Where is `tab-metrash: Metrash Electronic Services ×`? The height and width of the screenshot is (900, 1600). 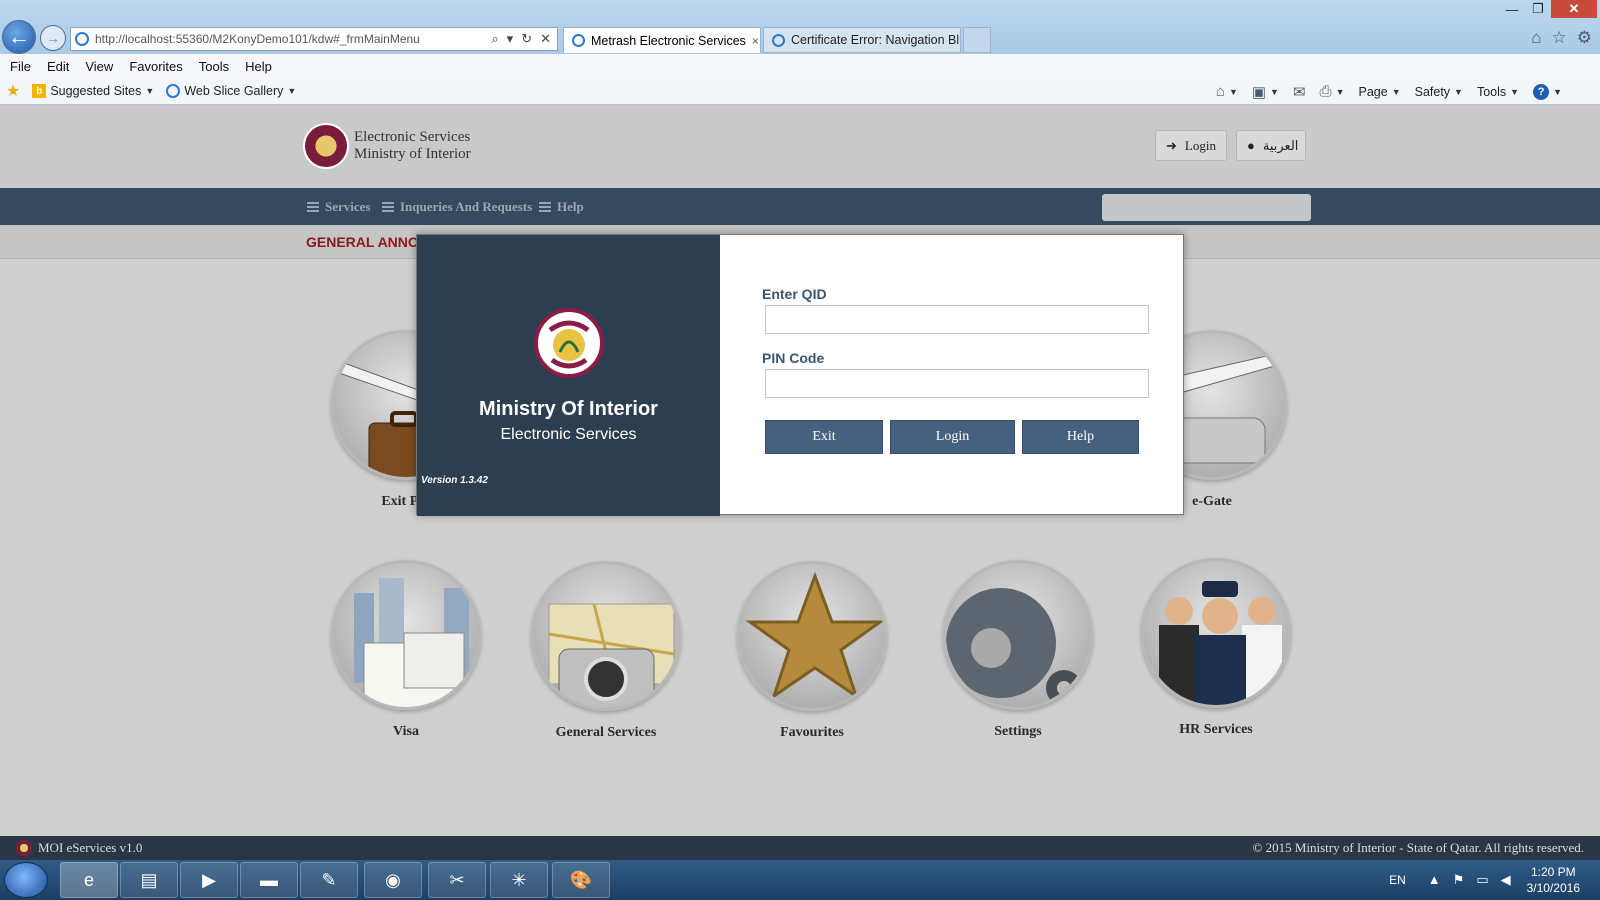
tab-metrash: Metrash Electronic Services × is located at coordinates (662, 40).